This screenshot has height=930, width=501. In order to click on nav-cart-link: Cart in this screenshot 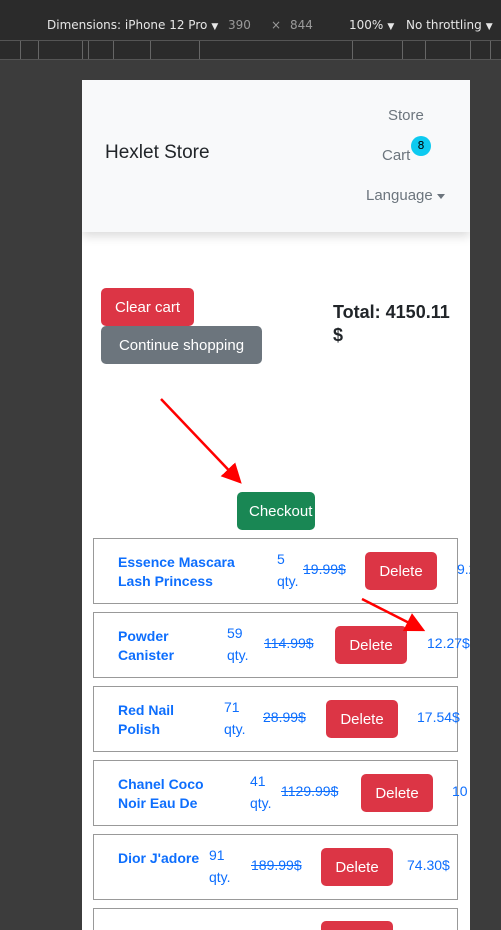, I will do `click(396, 155)`.